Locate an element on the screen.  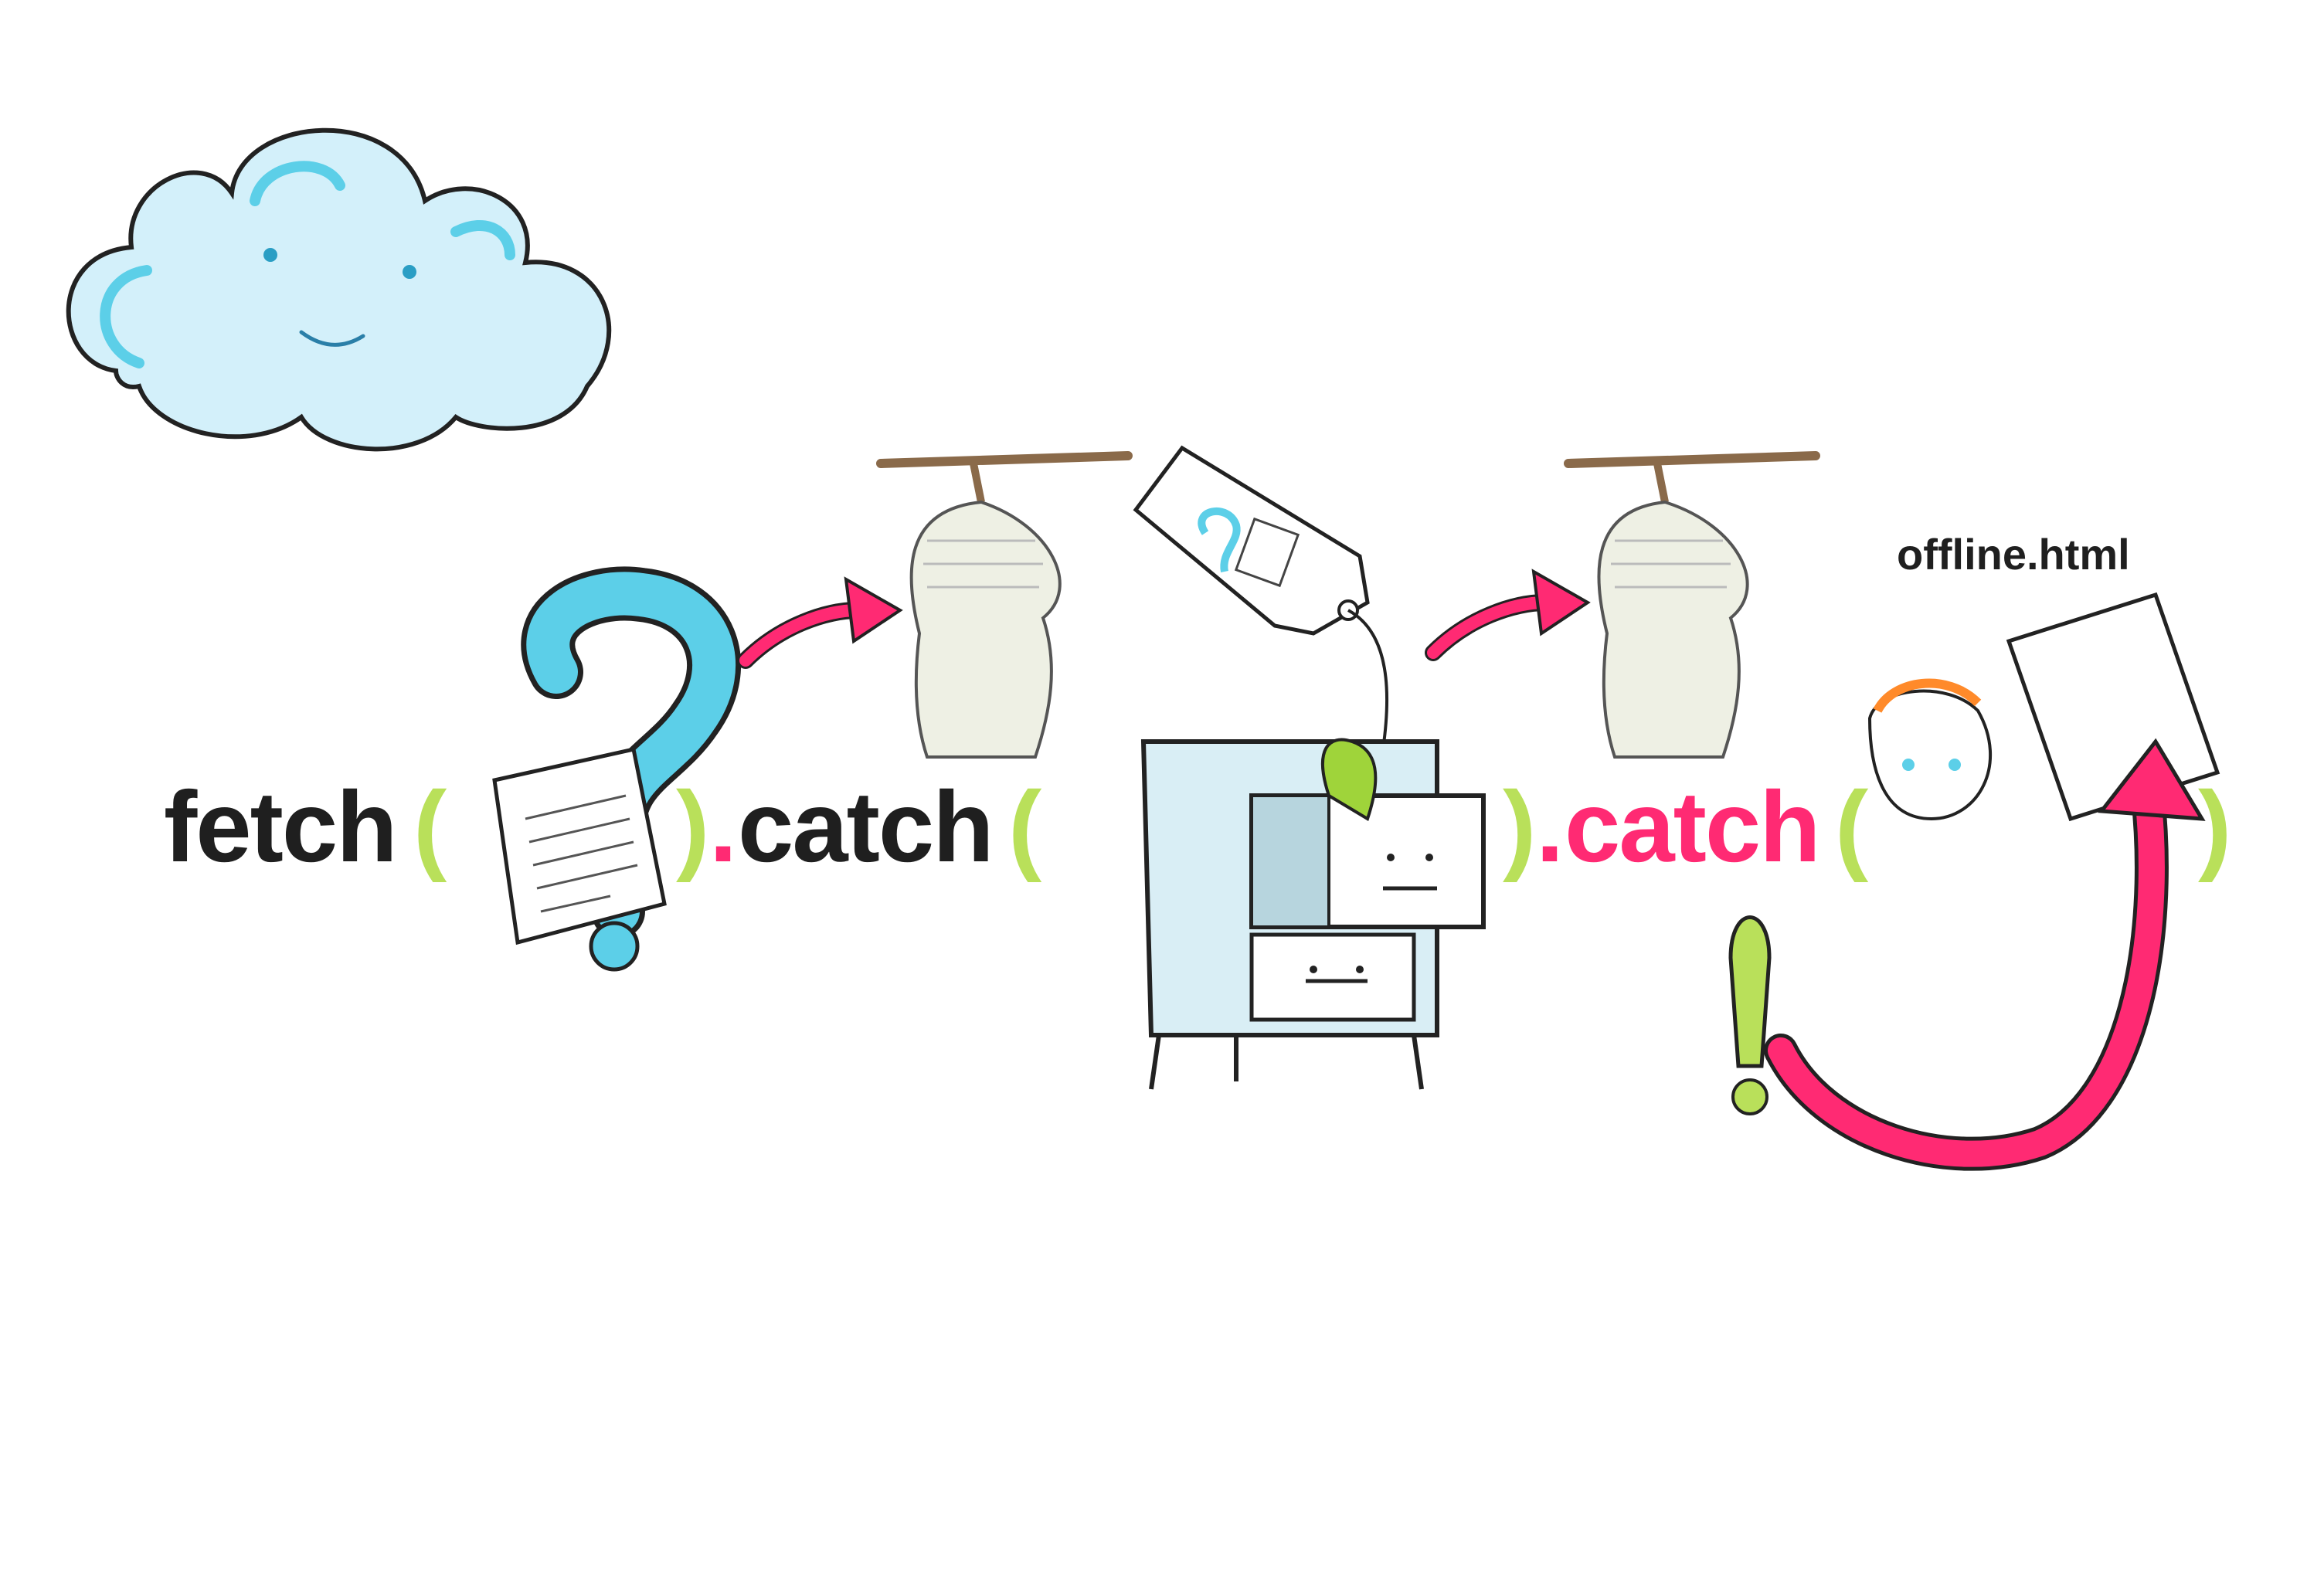
tag-icon is located at coordinates (1261, 597).